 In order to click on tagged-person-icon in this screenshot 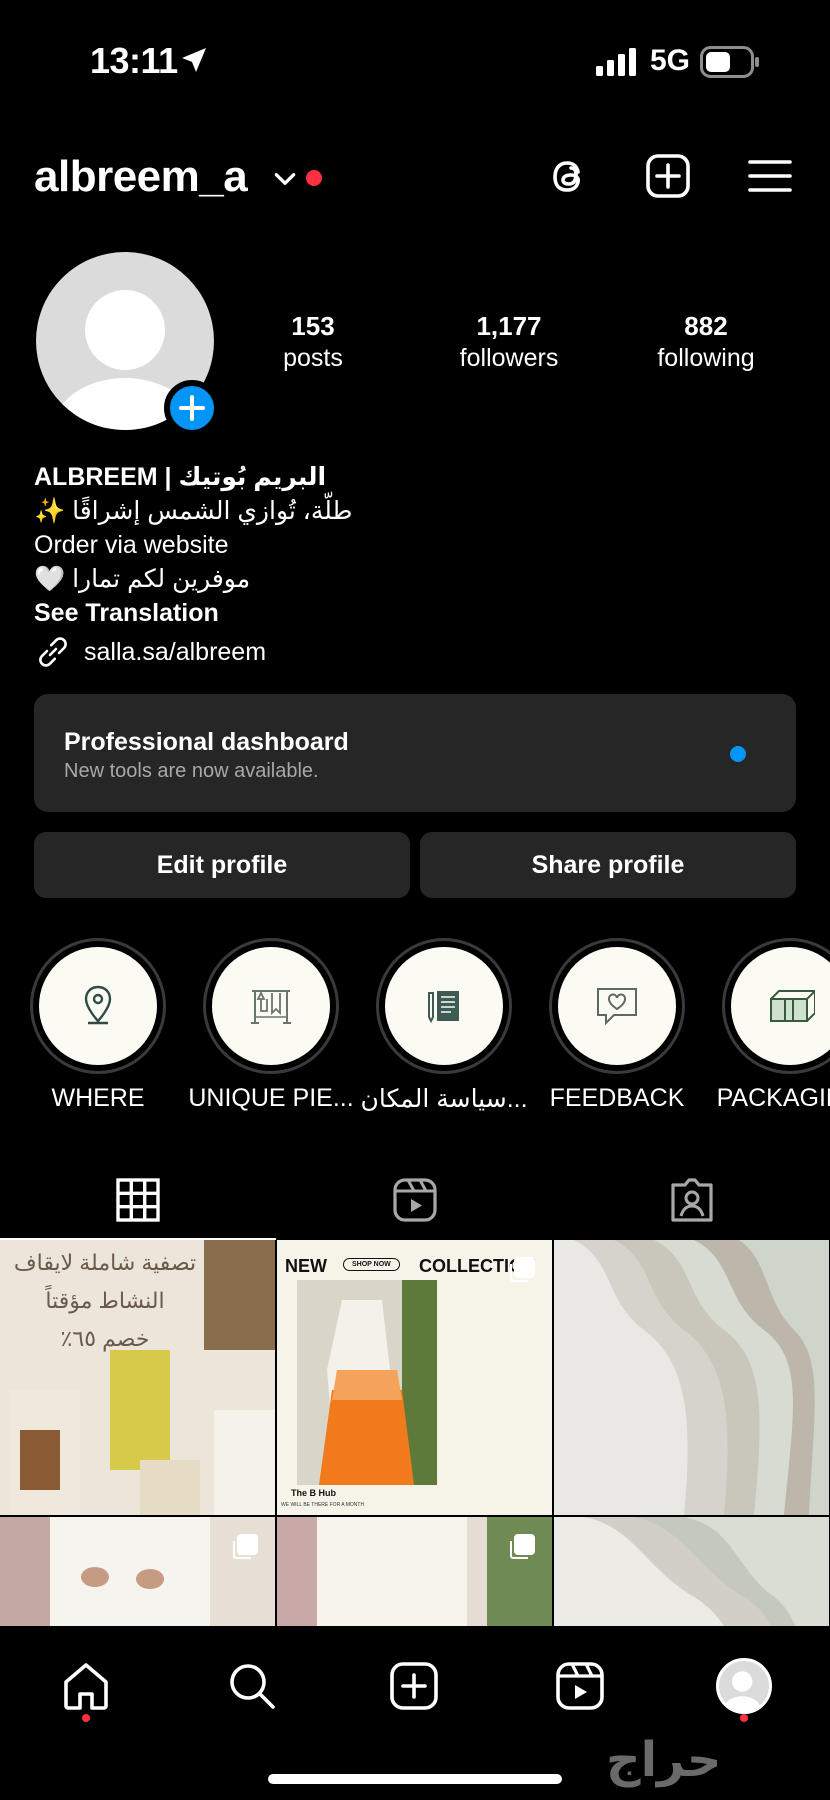, I will do `click(692, 1200)`.